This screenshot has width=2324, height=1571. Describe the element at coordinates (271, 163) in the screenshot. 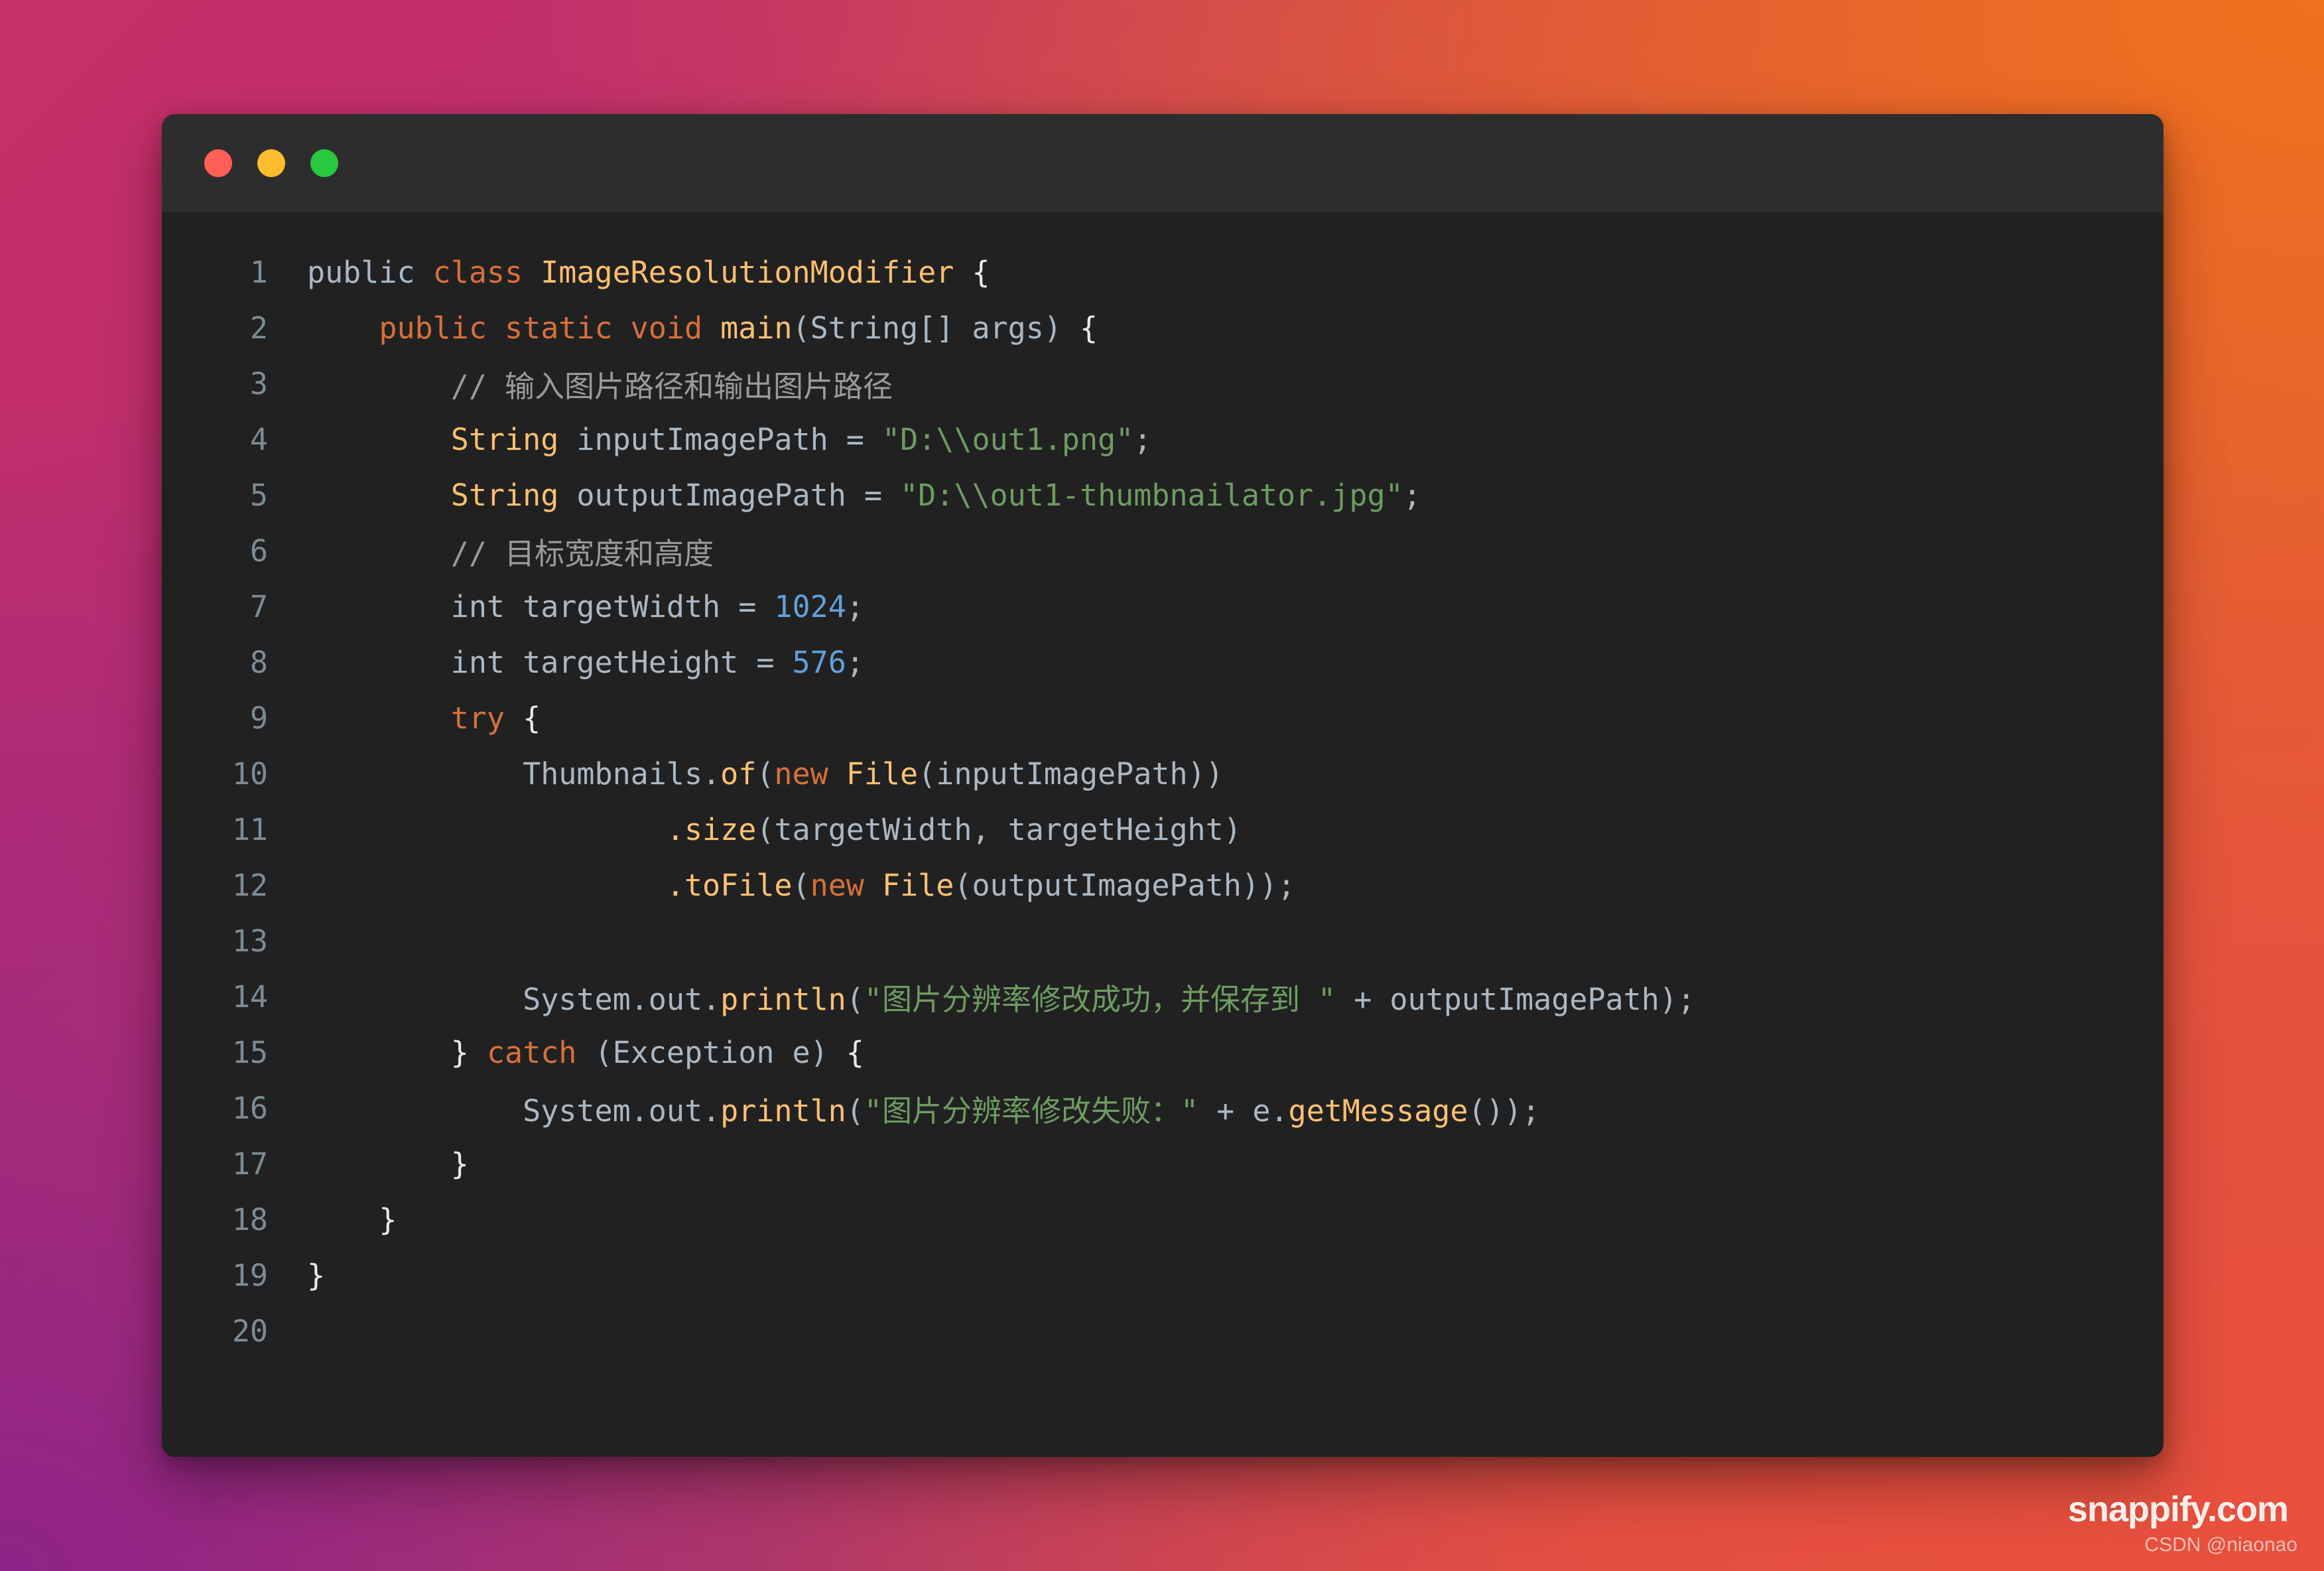

I see `minimize-button-icon` at that location.